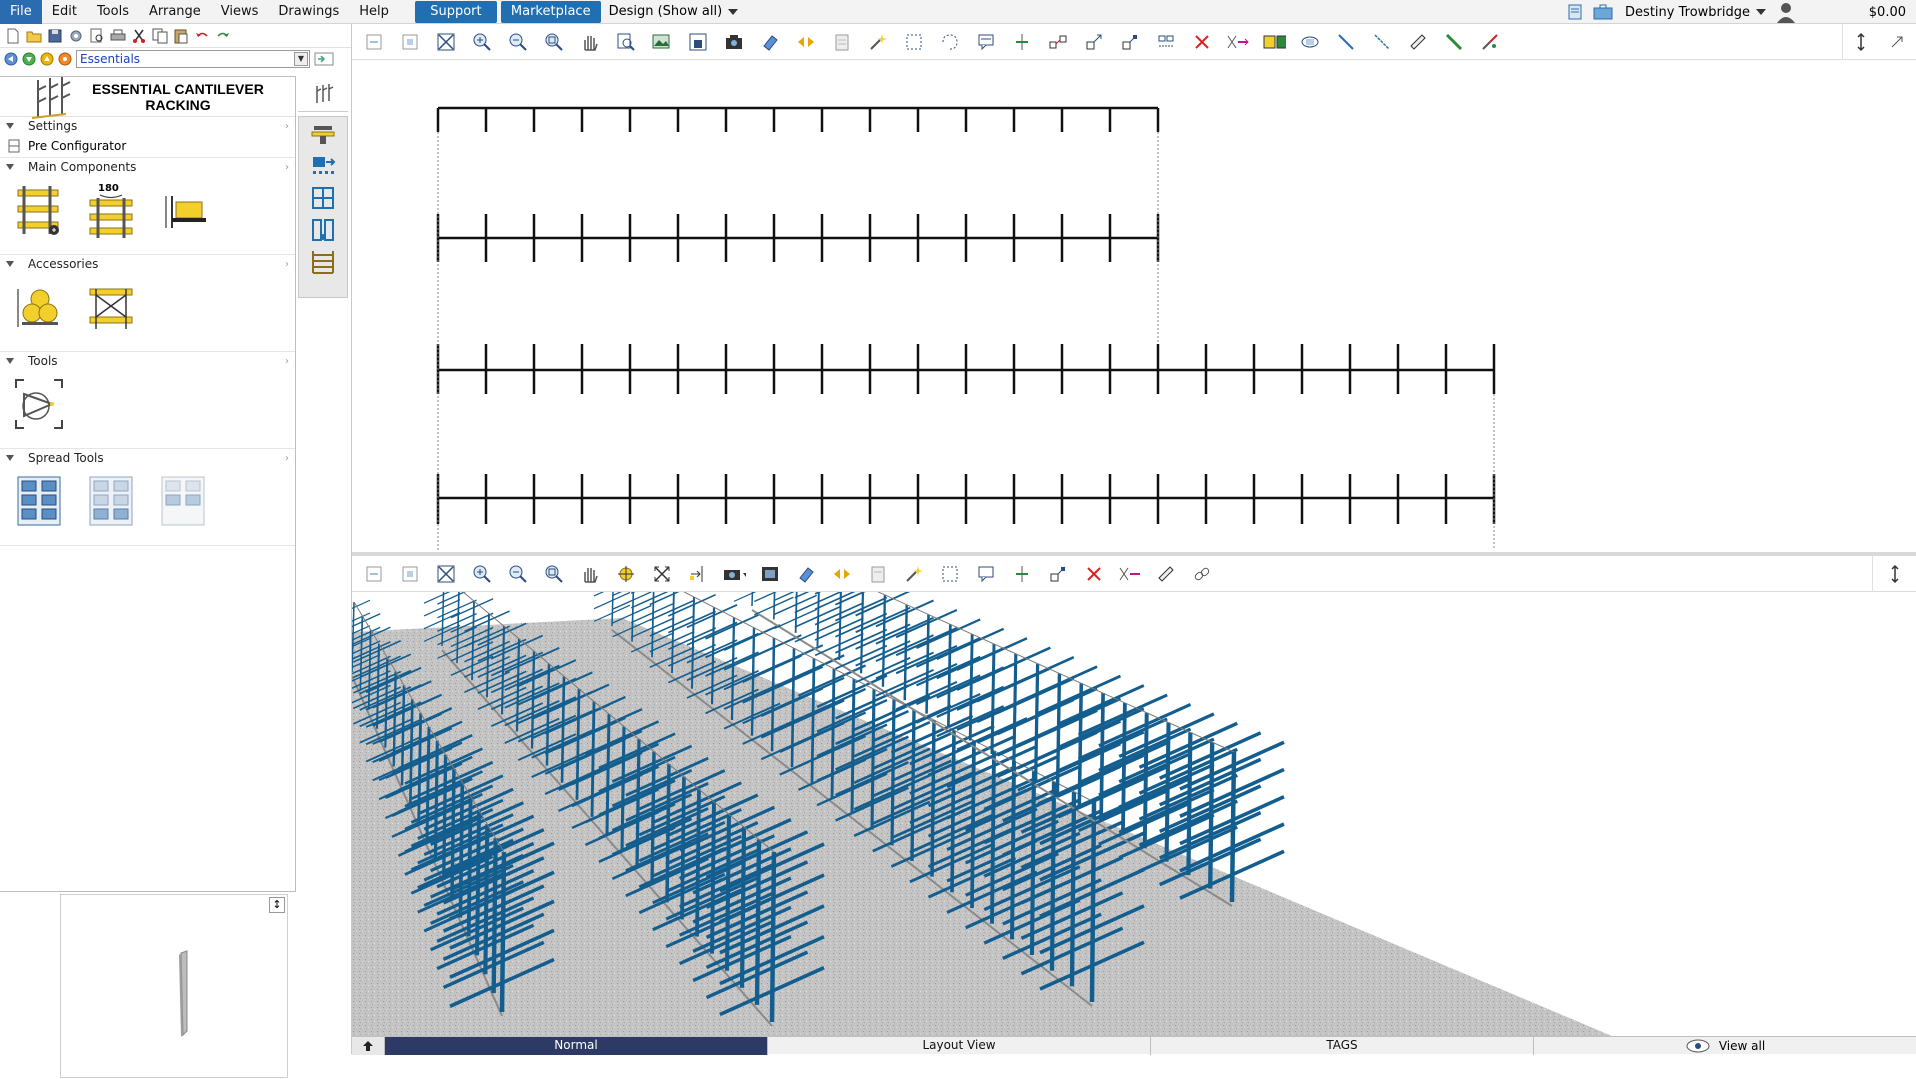 This screenshot has height=1079, width=1916. What do you see at coordinates (29, 59) in the screenshot?
I see `nav-down-icon` at bounding box center [29, 59].